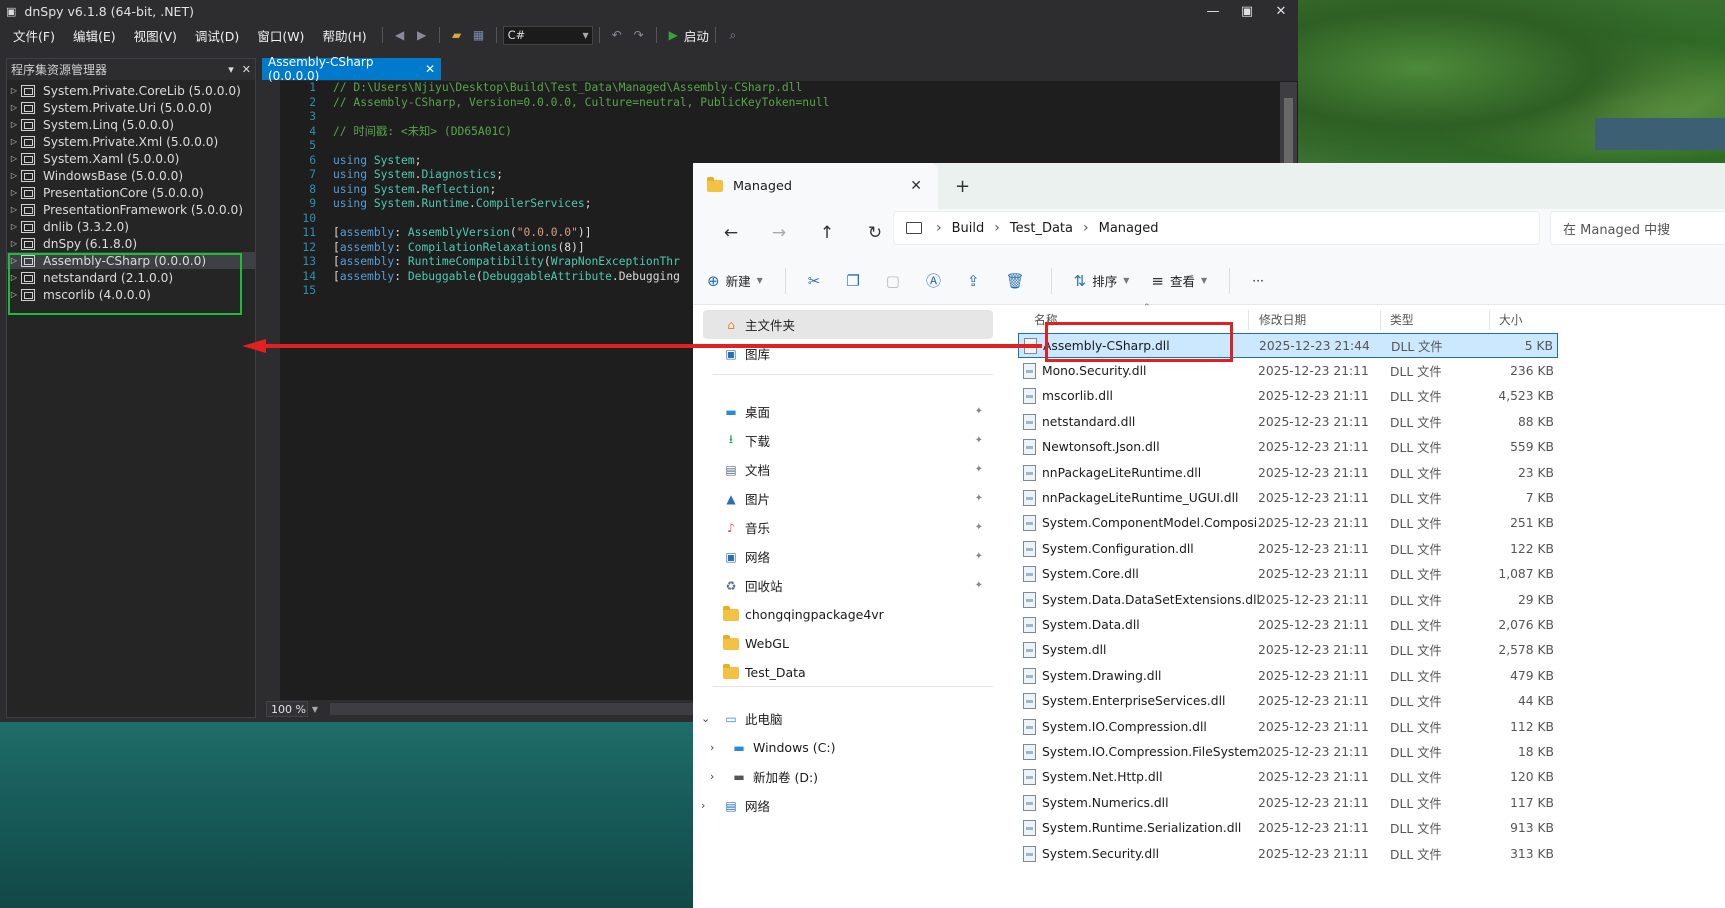 The width and height of the screenshot is (1725, 908). What do you see at coordinates (848, 776) in the screenshot?
I see `nav-drive-d: › ▬ 新加卷 (D:)` at bounding box center [848, 776].